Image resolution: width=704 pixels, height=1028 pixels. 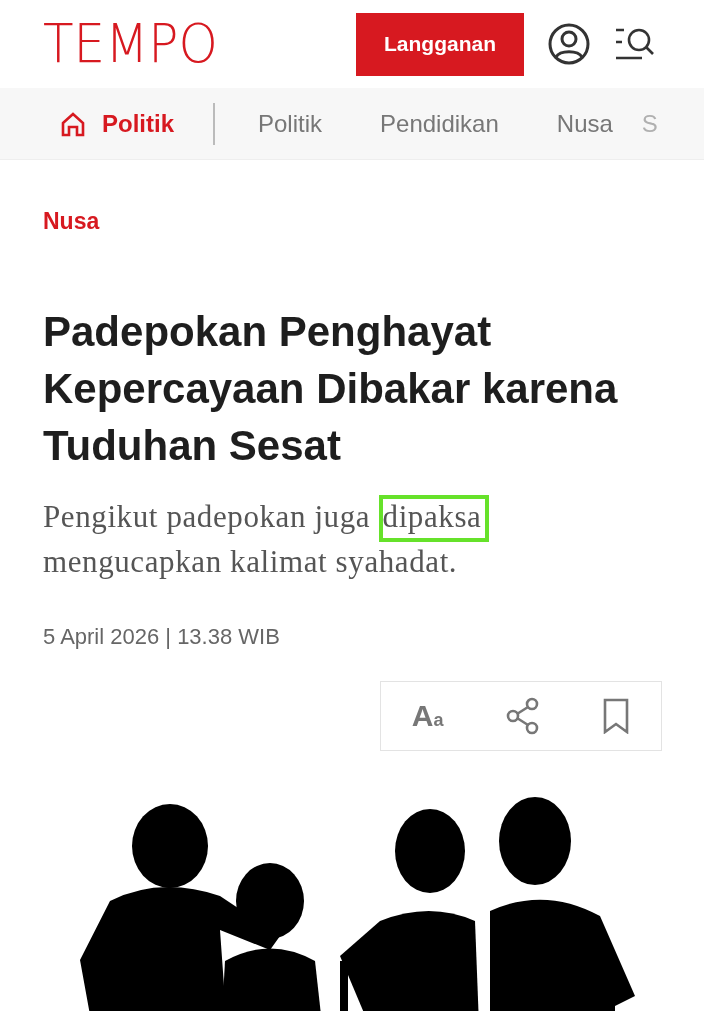 What do you see at coordinates (440, 44) in the screenshot?
I see `subscribe-button: Langganan` at bounding box center [440, 44].